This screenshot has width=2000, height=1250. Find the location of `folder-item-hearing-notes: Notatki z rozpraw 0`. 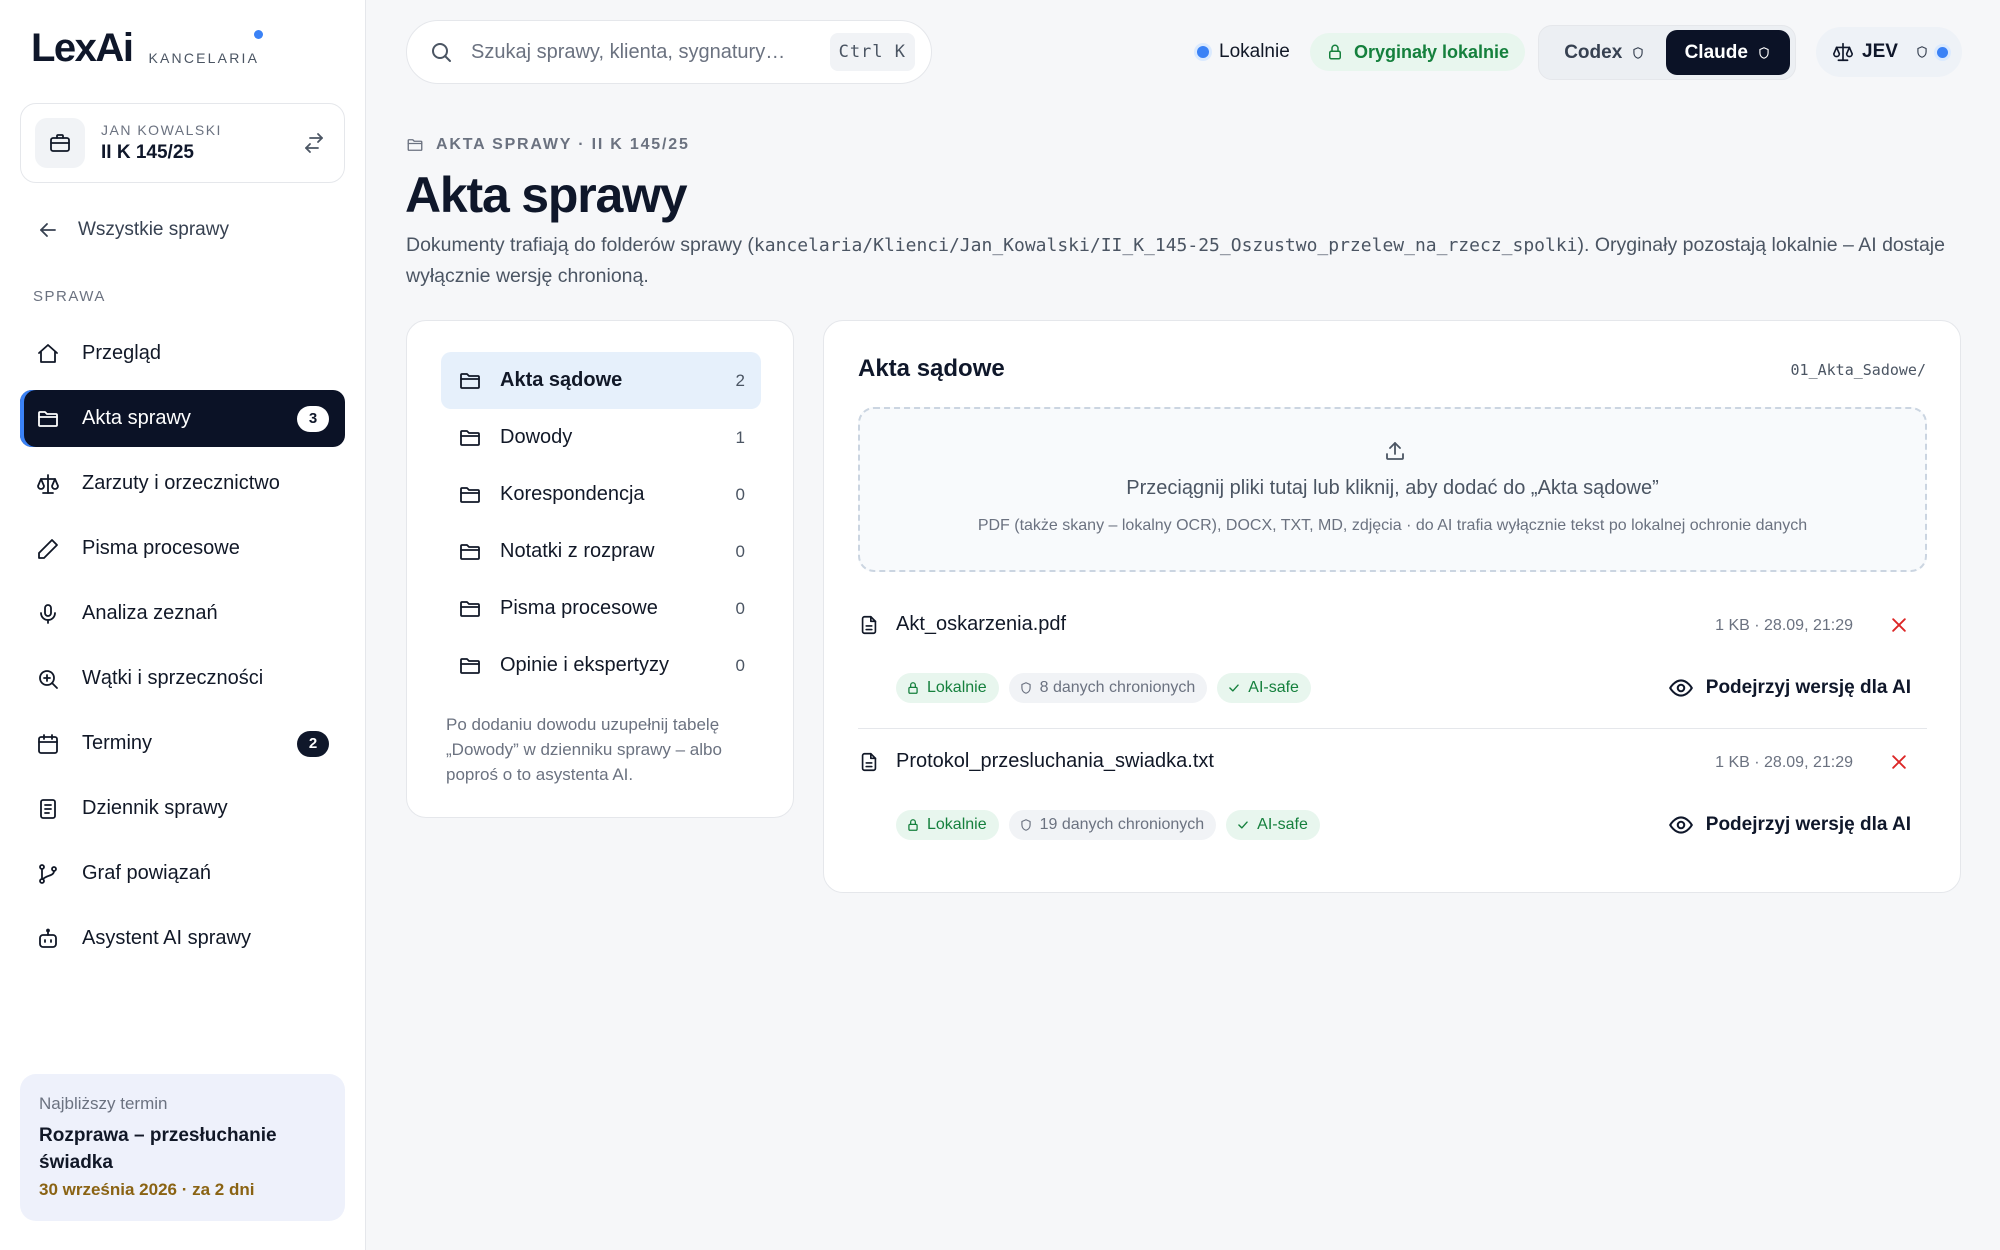

folder-item-hearing-notes: Notatki z rozpraw 0 is located at coordinates (601, 551).